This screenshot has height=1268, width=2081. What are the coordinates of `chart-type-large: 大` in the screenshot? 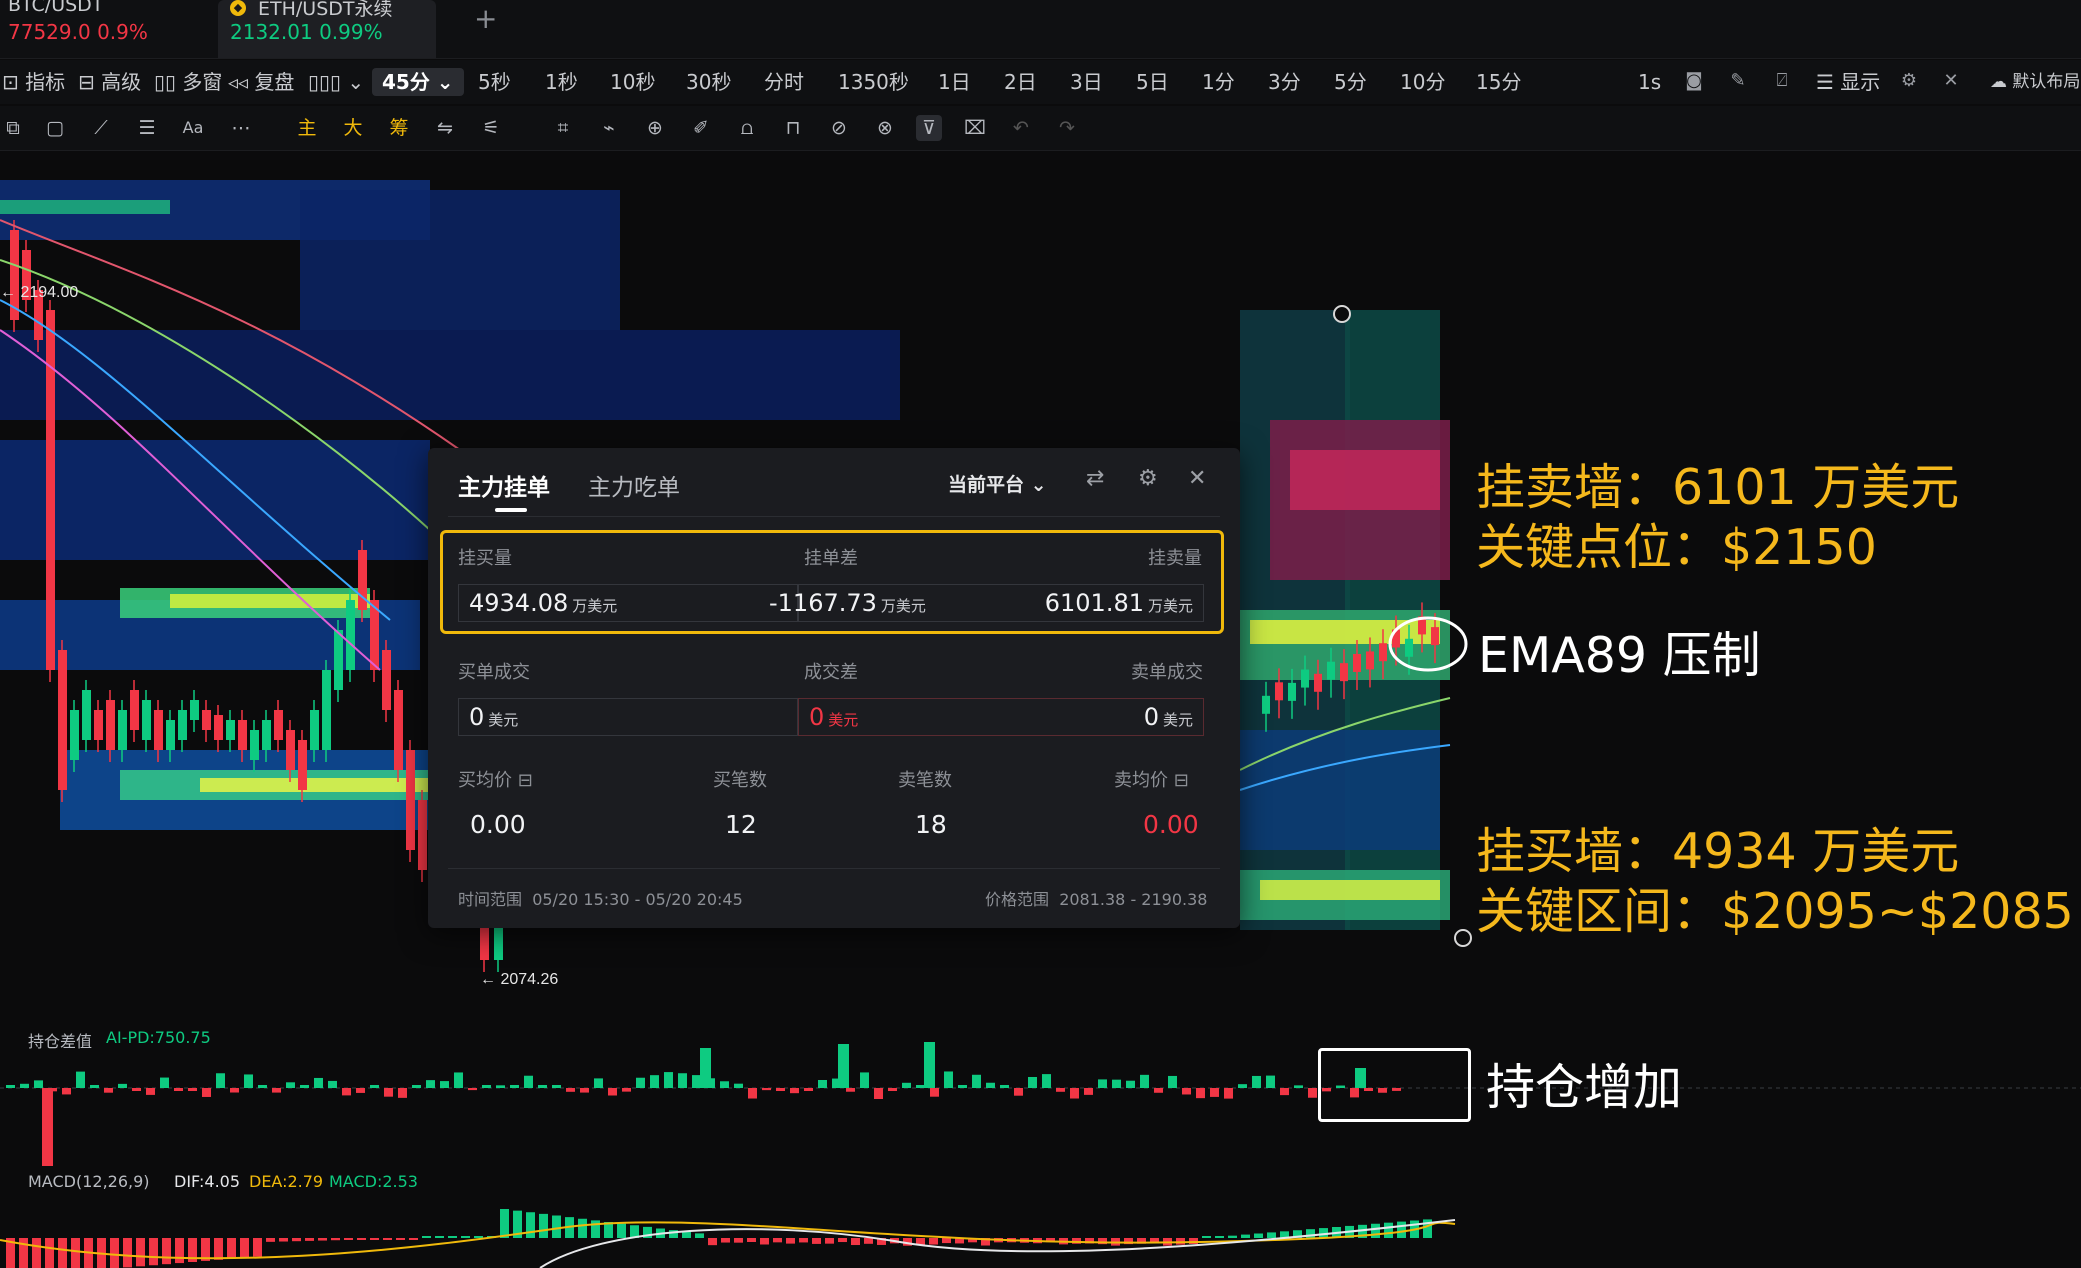 It's located at (353, 128).